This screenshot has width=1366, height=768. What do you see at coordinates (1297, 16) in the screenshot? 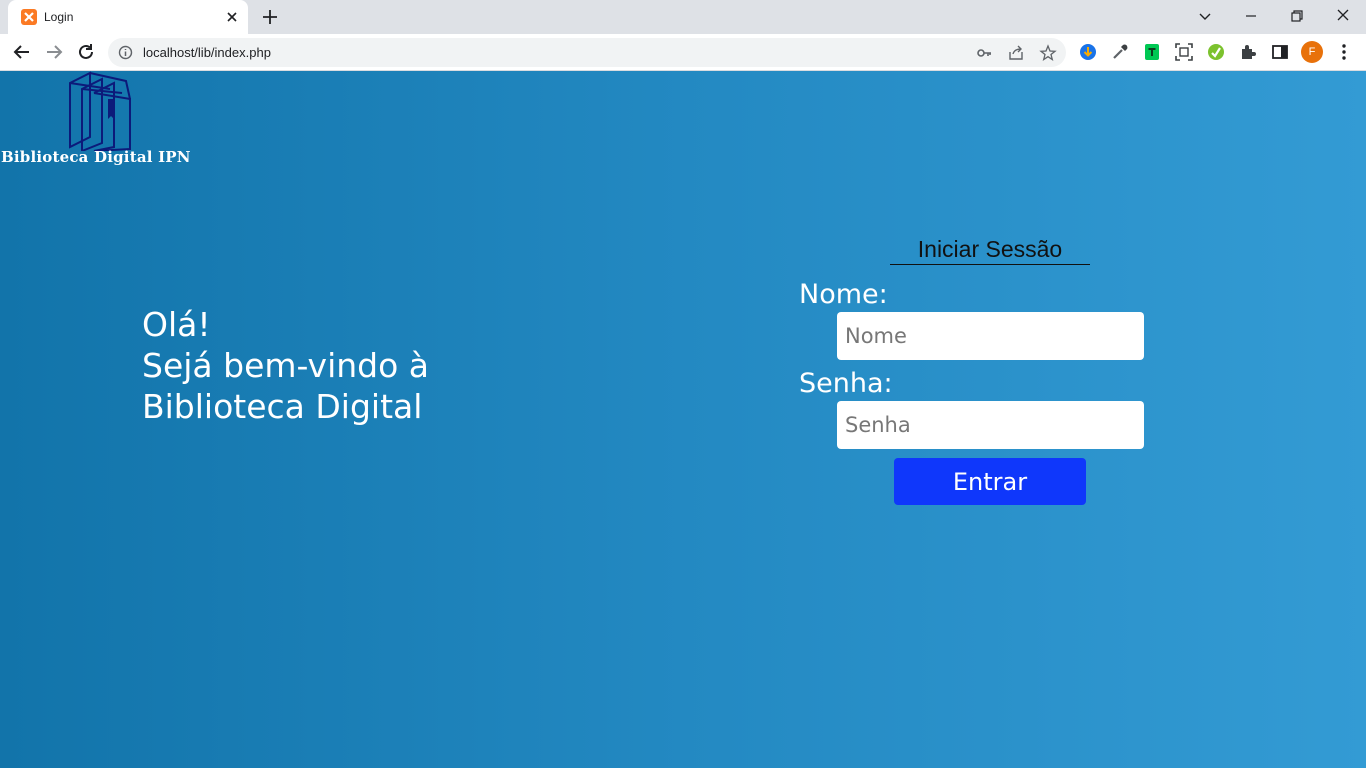
I see `restore-icon` at bounding box center [1297, 16].